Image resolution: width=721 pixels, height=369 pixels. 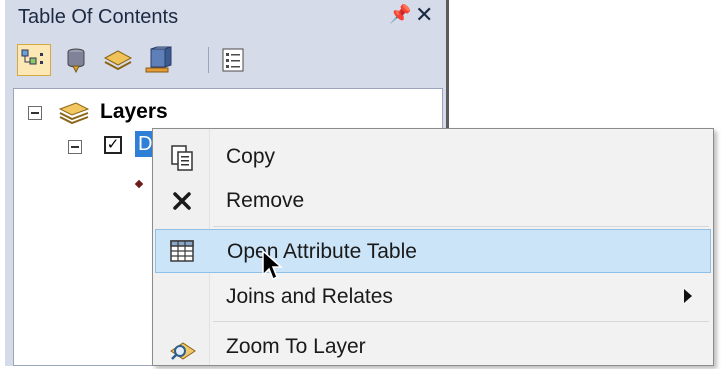 What do you see at coordinates (265, 200) in the screenshot?
I see `menu-item-label: Remove` at bounding box center [265, 200].